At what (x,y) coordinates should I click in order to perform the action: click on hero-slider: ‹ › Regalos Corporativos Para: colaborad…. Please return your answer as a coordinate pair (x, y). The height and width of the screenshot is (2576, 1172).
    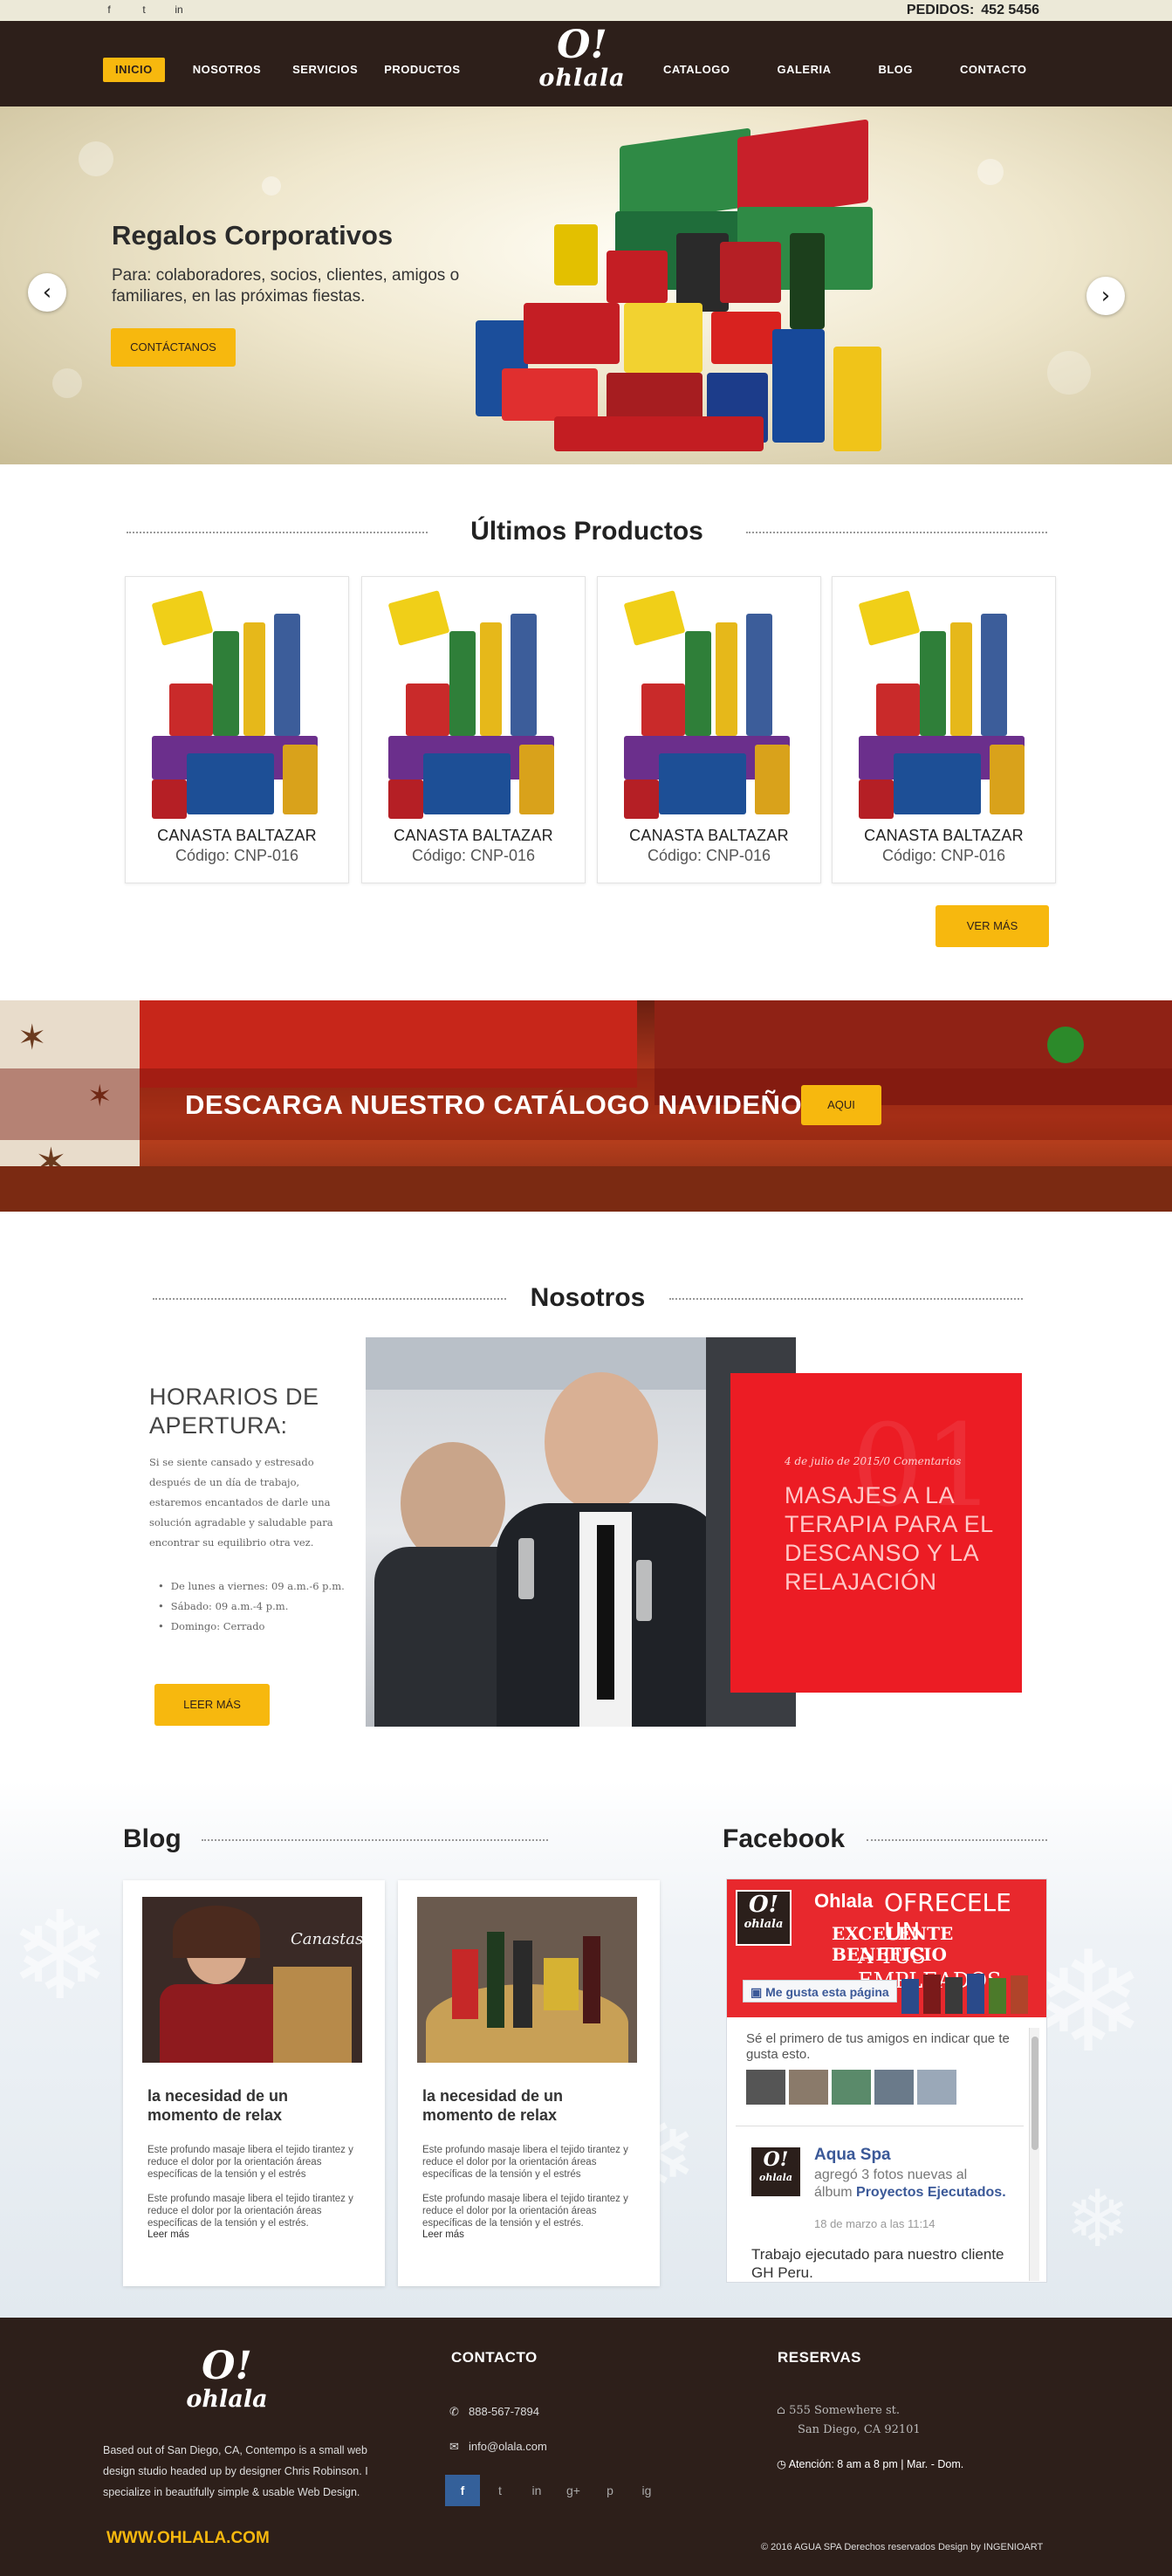
    Looking at the image, I should click on (586, 285).